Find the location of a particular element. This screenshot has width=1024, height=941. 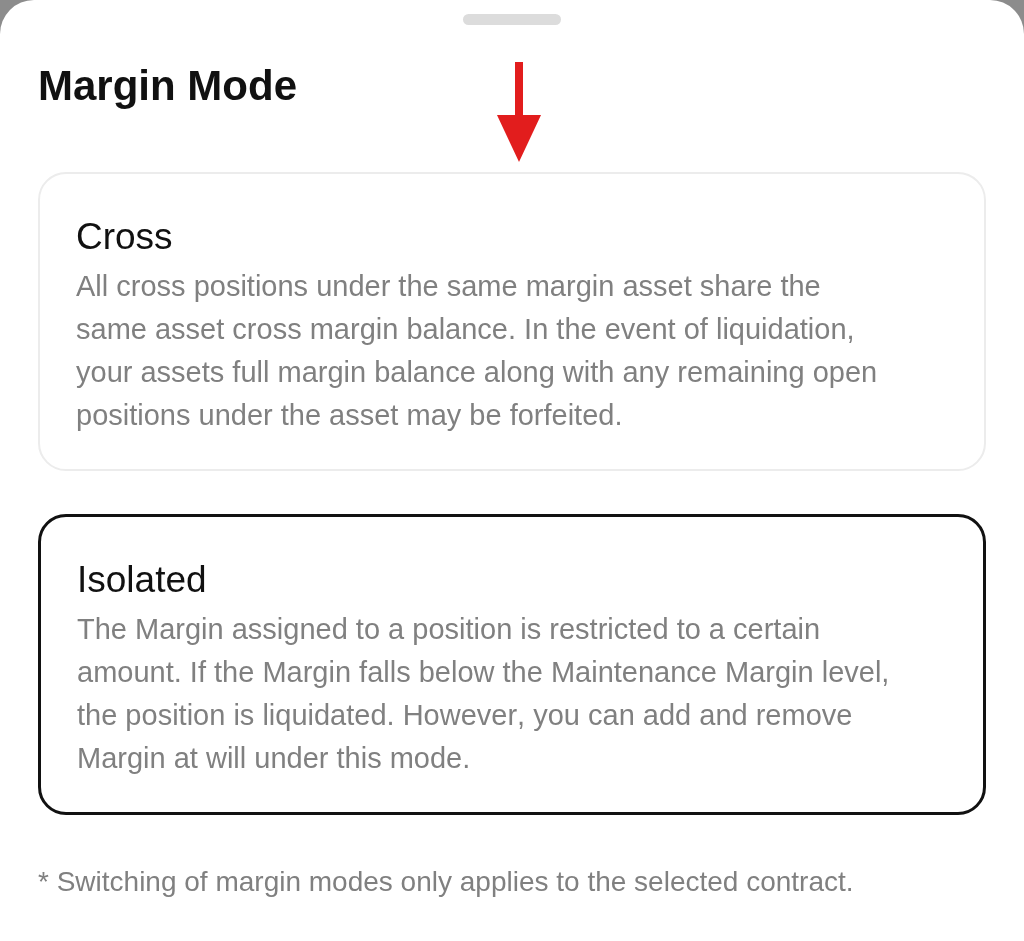

footnote-text: * Switching of margin modes only applies to the selected contract. is located at coordinates (446, 882).